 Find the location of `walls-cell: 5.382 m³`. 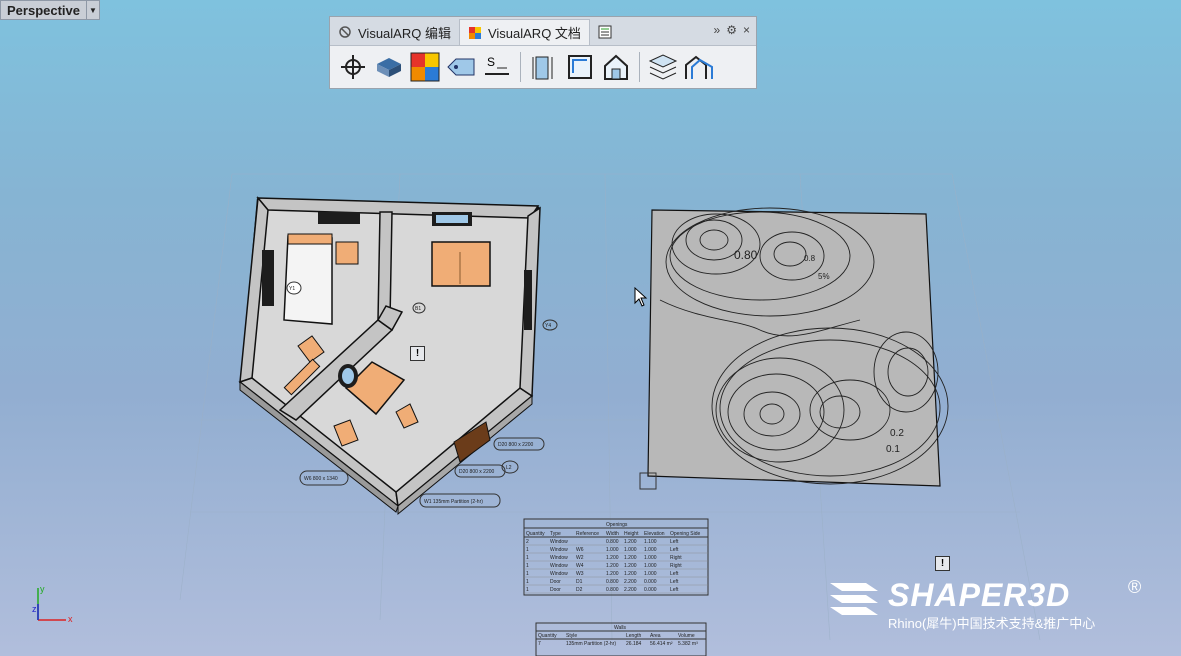

walls-cell: 5.382 m³ is located at coordinates (688, 644).